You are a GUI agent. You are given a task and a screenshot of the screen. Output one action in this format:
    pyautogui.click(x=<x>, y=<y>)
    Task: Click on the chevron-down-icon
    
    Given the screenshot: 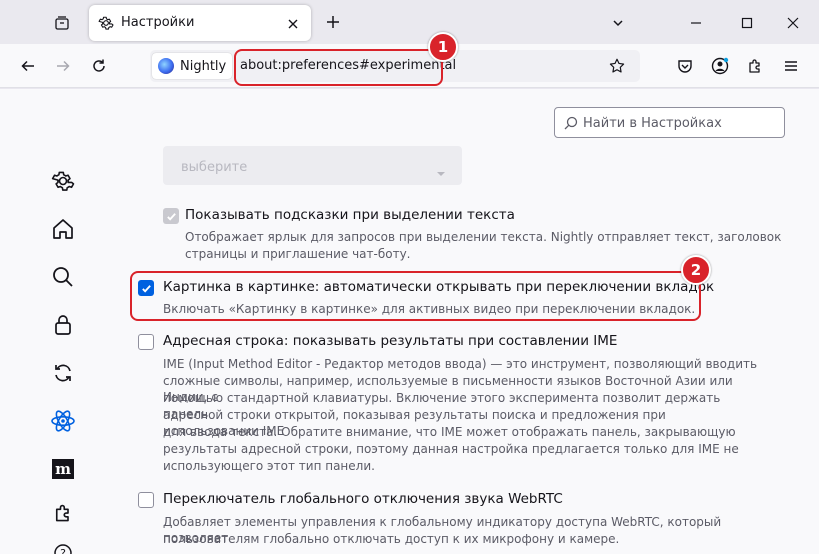 What is the action you would take?
    pyautogui.click(x=441, y=172)
    